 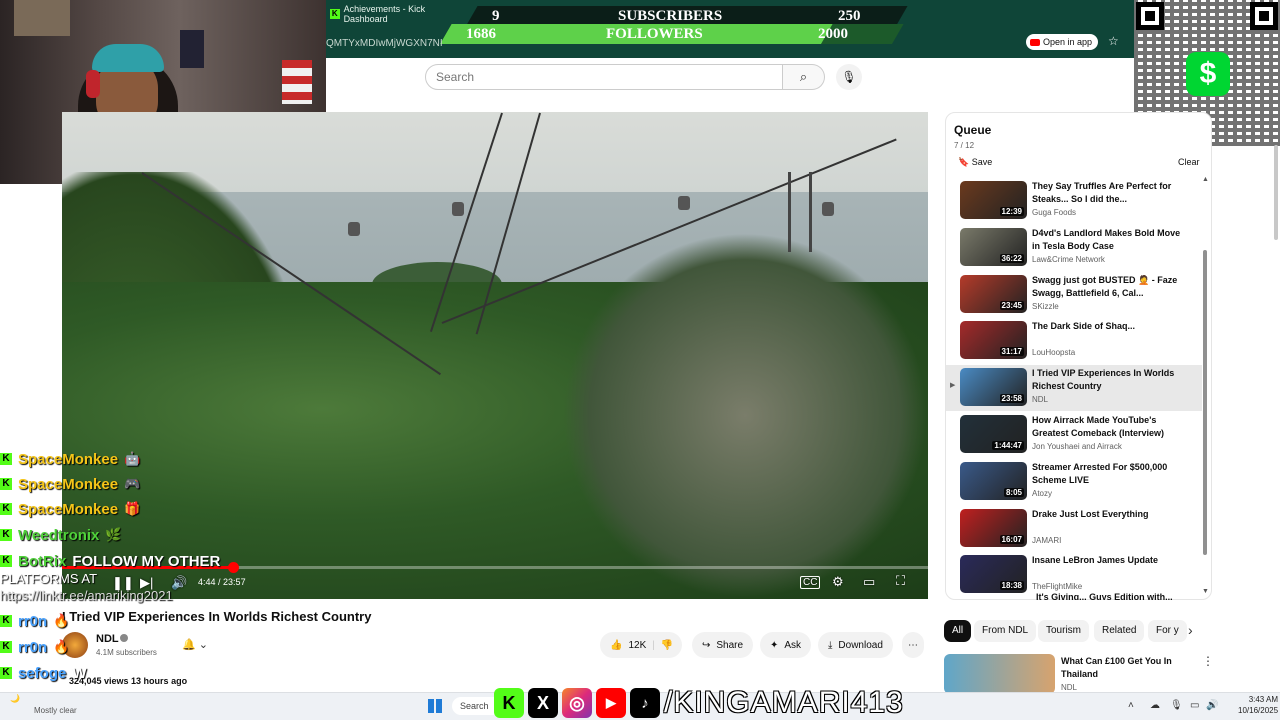 I want to click on kick-dashboard-tab: K Achievements - Kick Dashboard, so click(x=398, y=14).